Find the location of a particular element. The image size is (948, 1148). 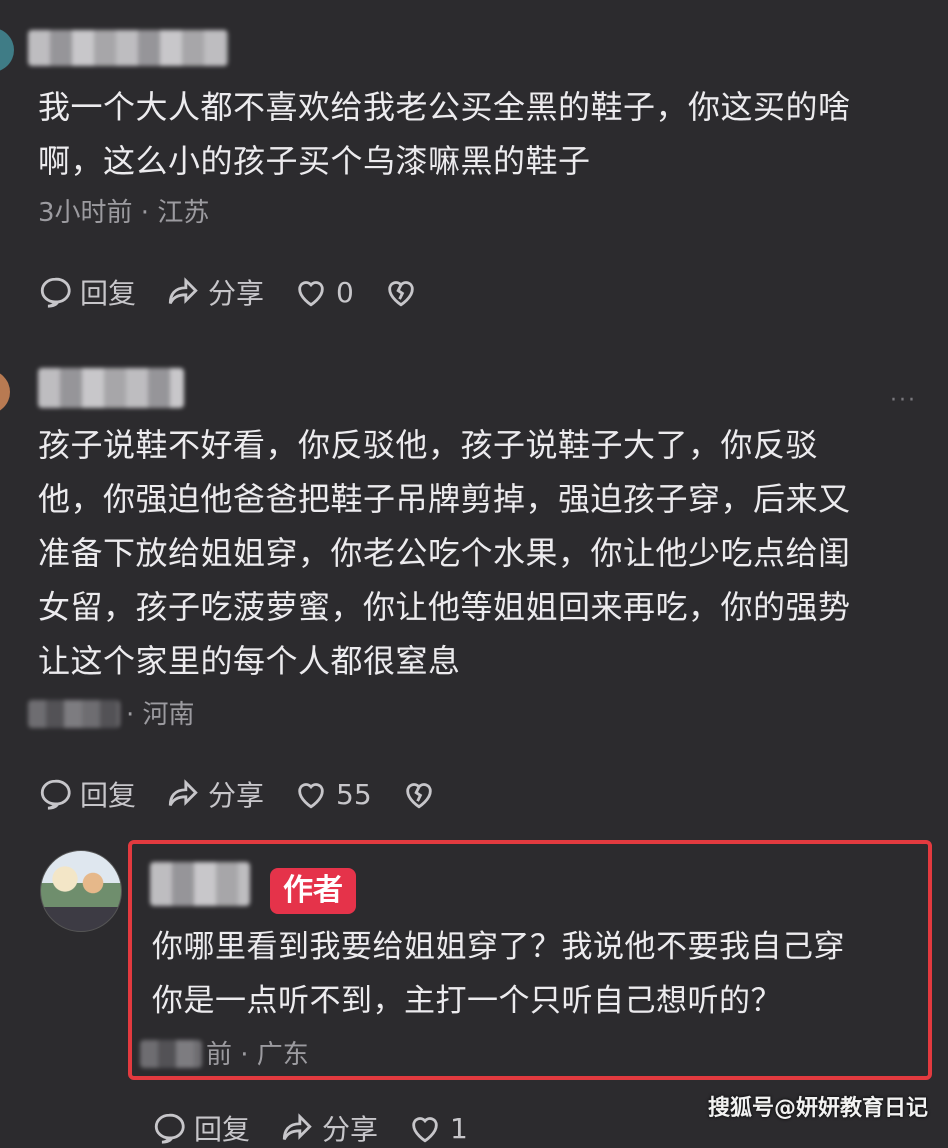

comment-actions: 回复 分享 0 is located at coordinates (247, 292).